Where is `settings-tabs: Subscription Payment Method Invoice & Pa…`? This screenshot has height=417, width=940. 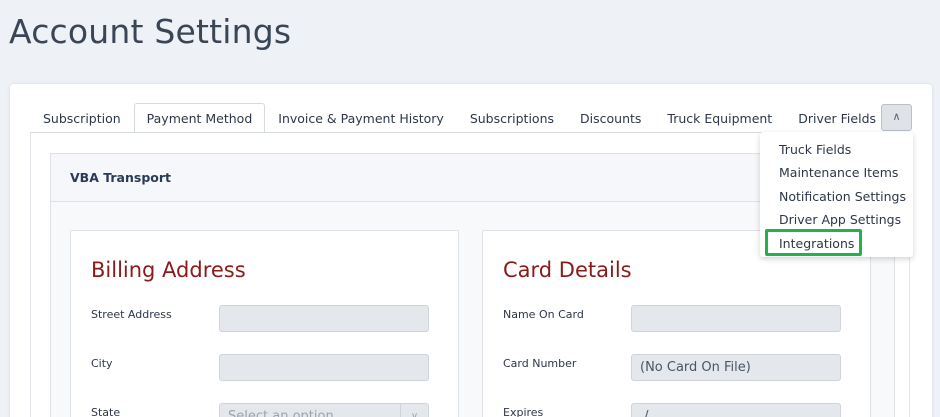
settings-tabs: Subscription Payment Method Invoice & Pa… is located at coordinates (459, 118).